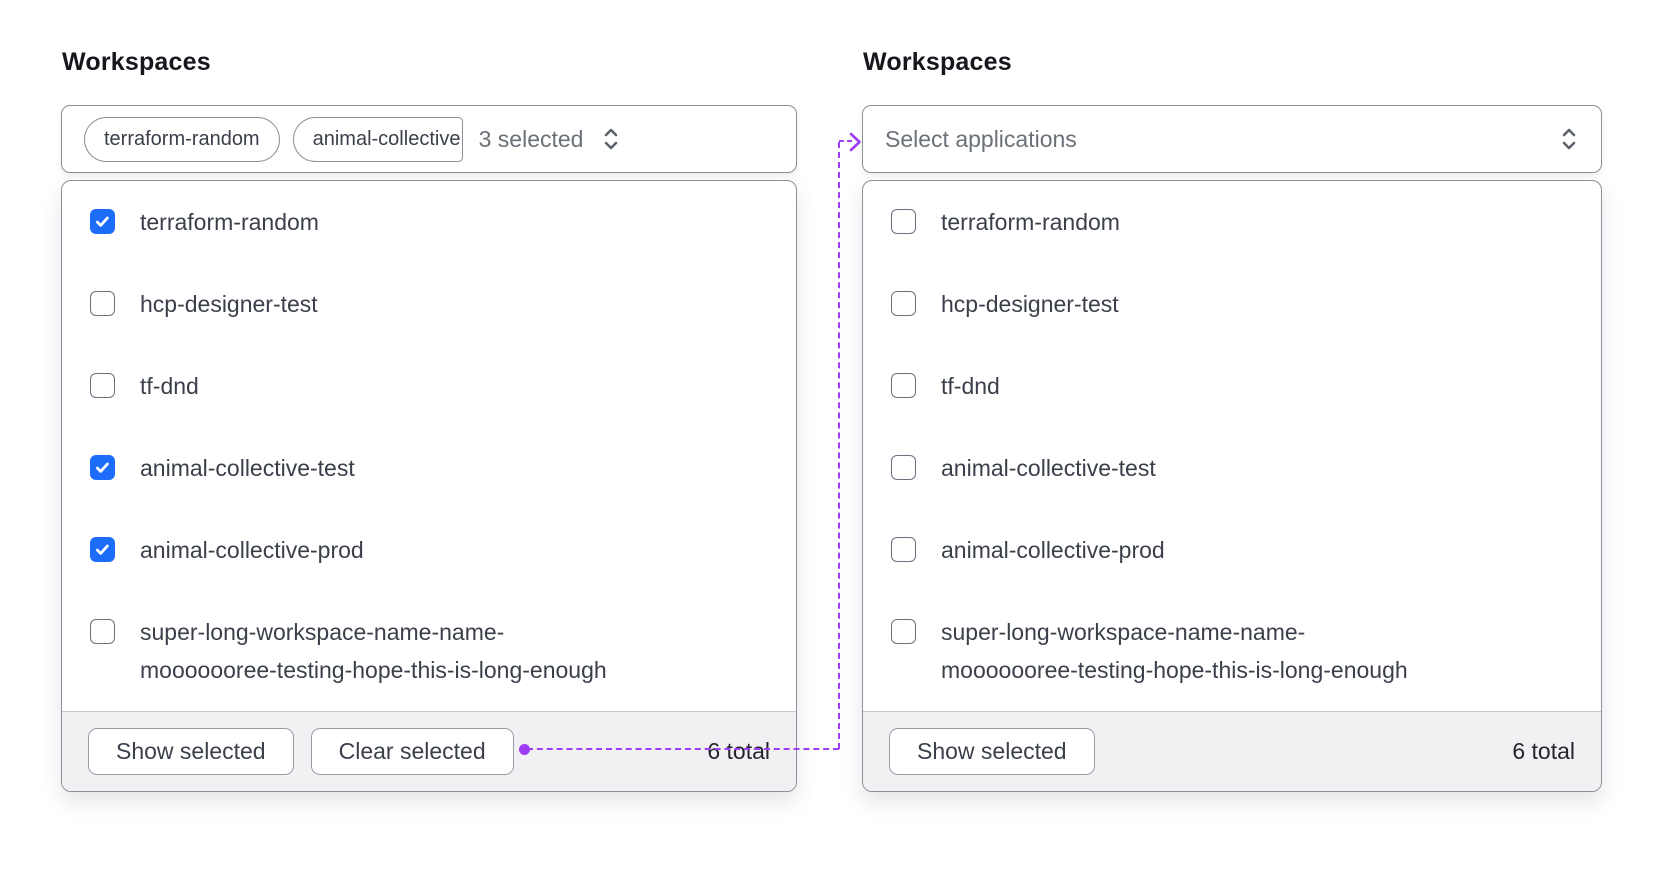  Describe the element at coordinates (839, 445) in the screenshot. I see `connector-line-vertical` at that location.